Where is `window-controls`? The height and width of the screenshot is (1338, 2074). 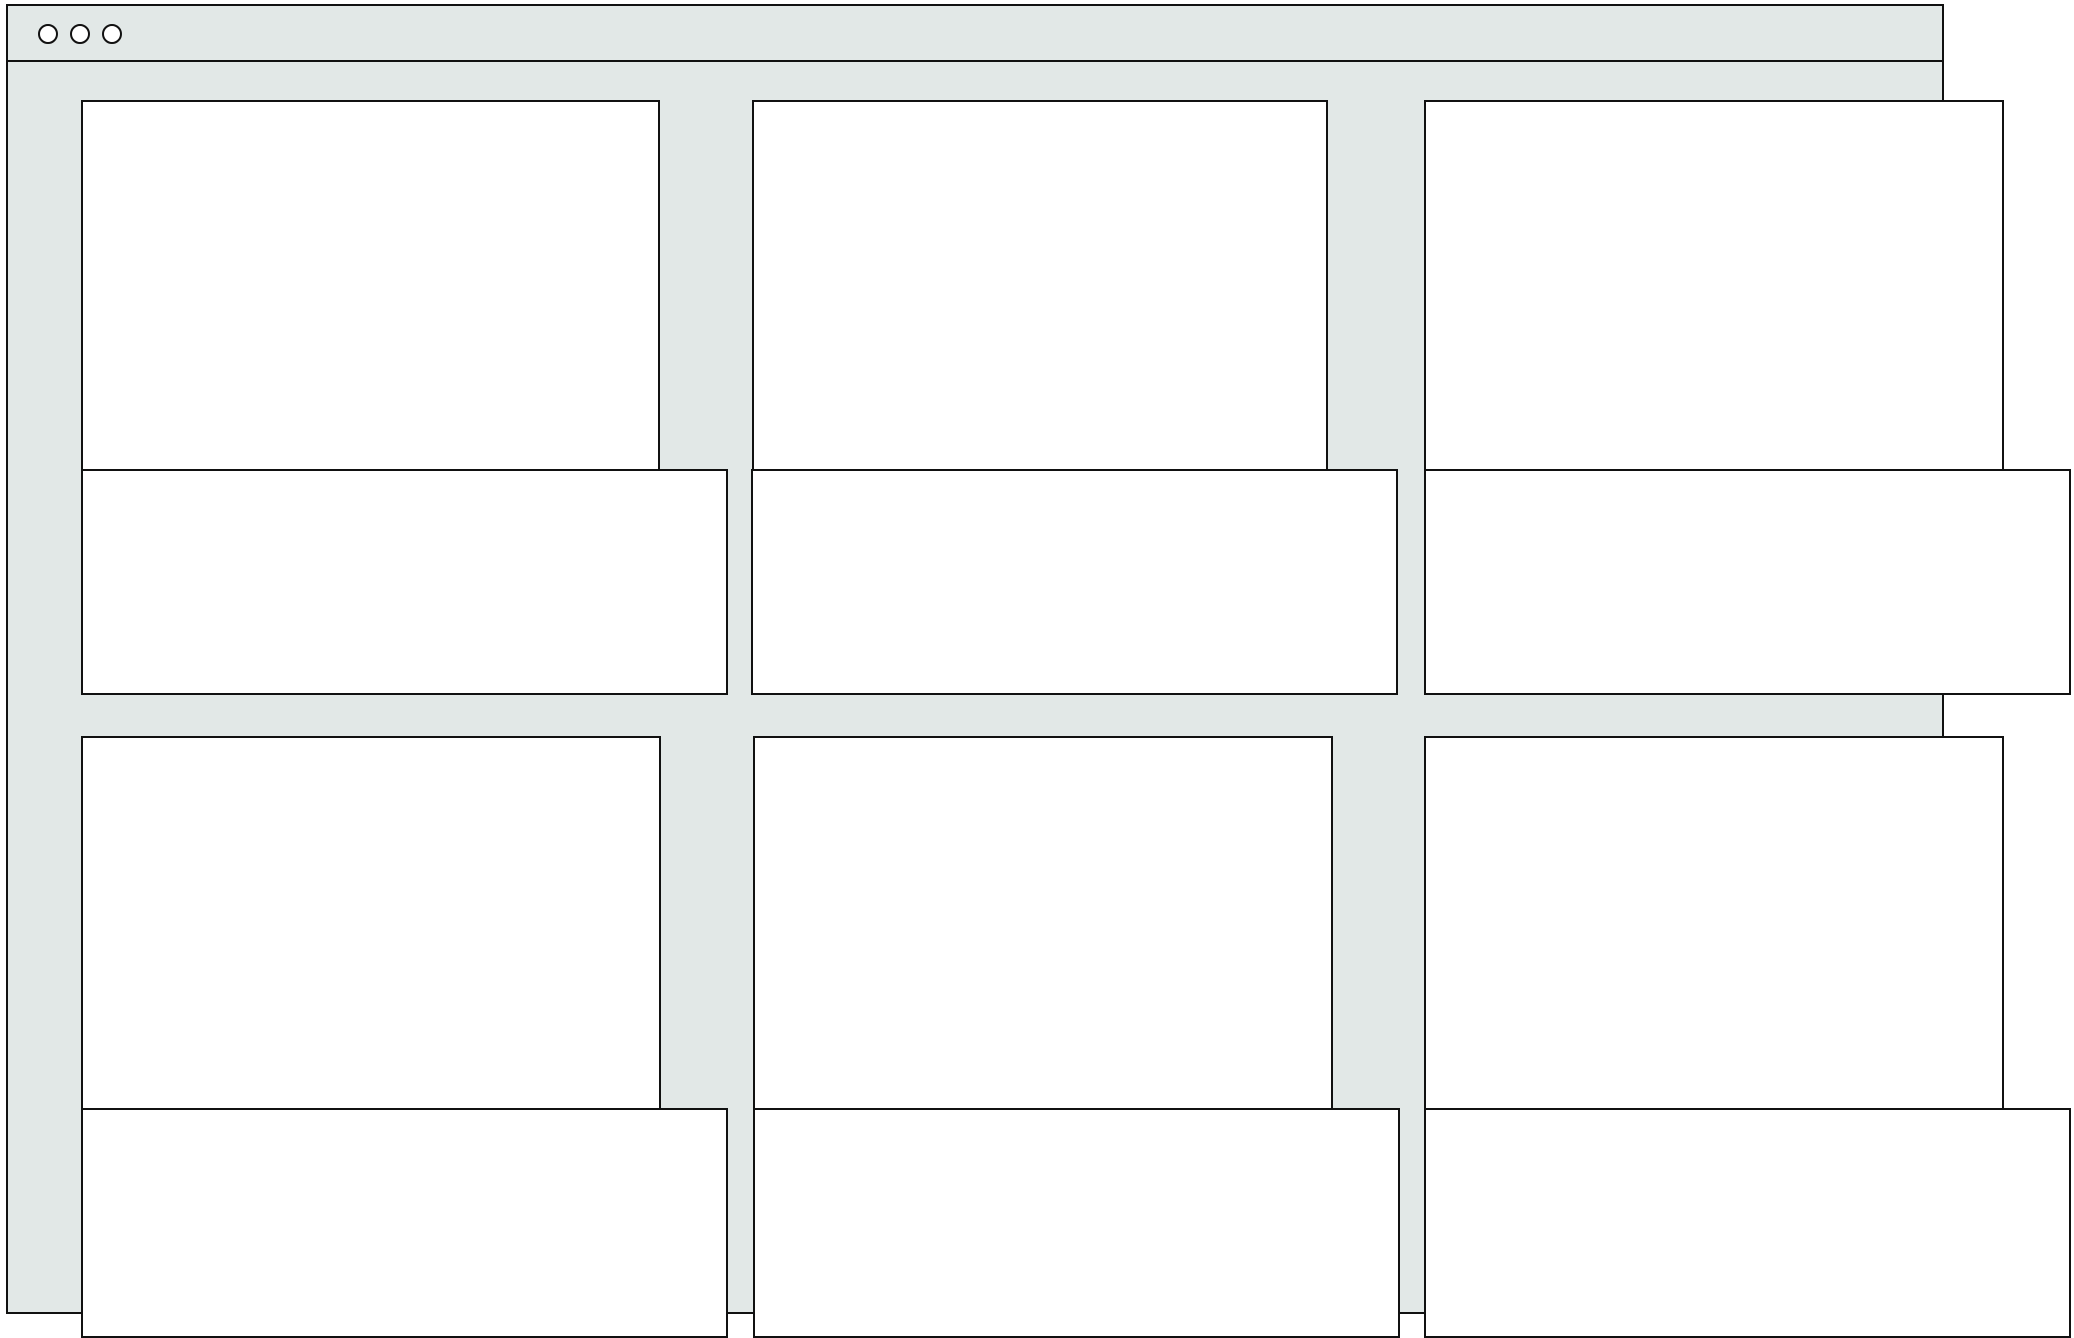 window-controls is located at coordinates (80, 34).